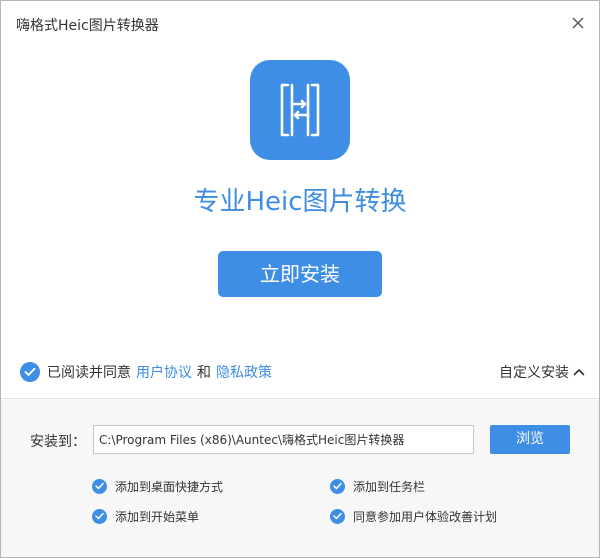 Image resolution: width=600 pixels, height=558 pixels. I want to click on agreement-row: 已阅读并同意 用户协议 和 隐私政策, so click(146, 372).